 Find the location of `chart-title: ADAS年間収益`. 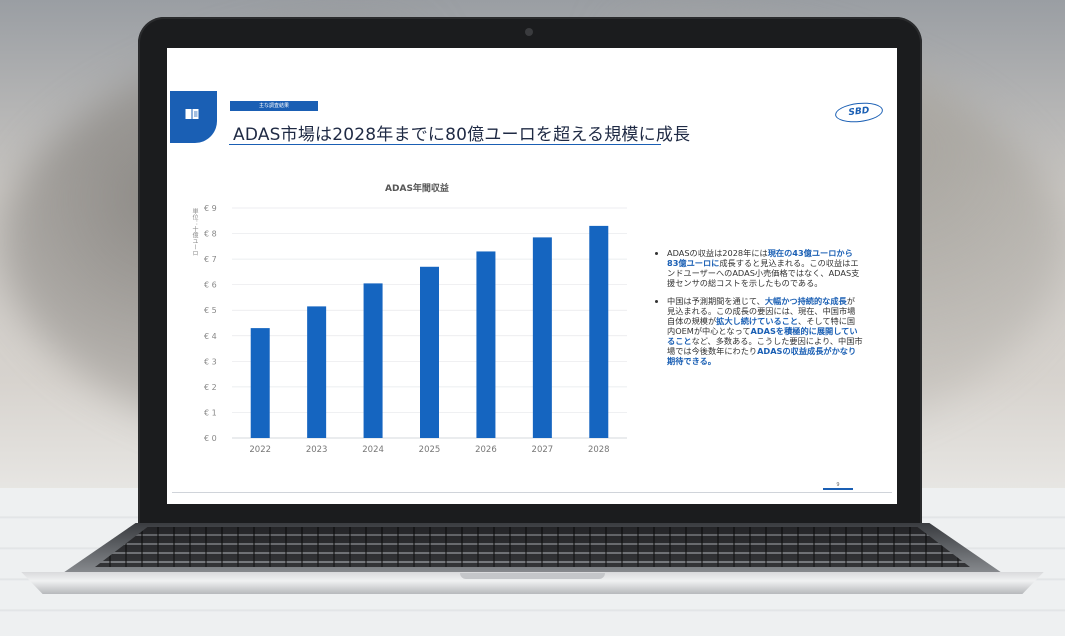

chart-title: ADAS年間収益 is located at coordinates (417, 189).